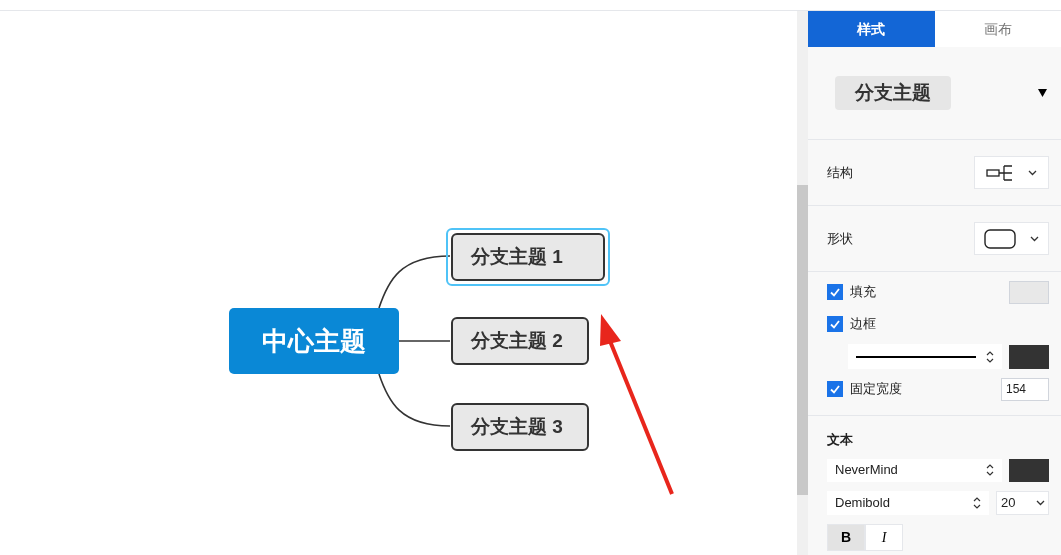 The width and height of the screenshot is (1061, 555). I want to click on option-label: 边框, so click(863, 324).